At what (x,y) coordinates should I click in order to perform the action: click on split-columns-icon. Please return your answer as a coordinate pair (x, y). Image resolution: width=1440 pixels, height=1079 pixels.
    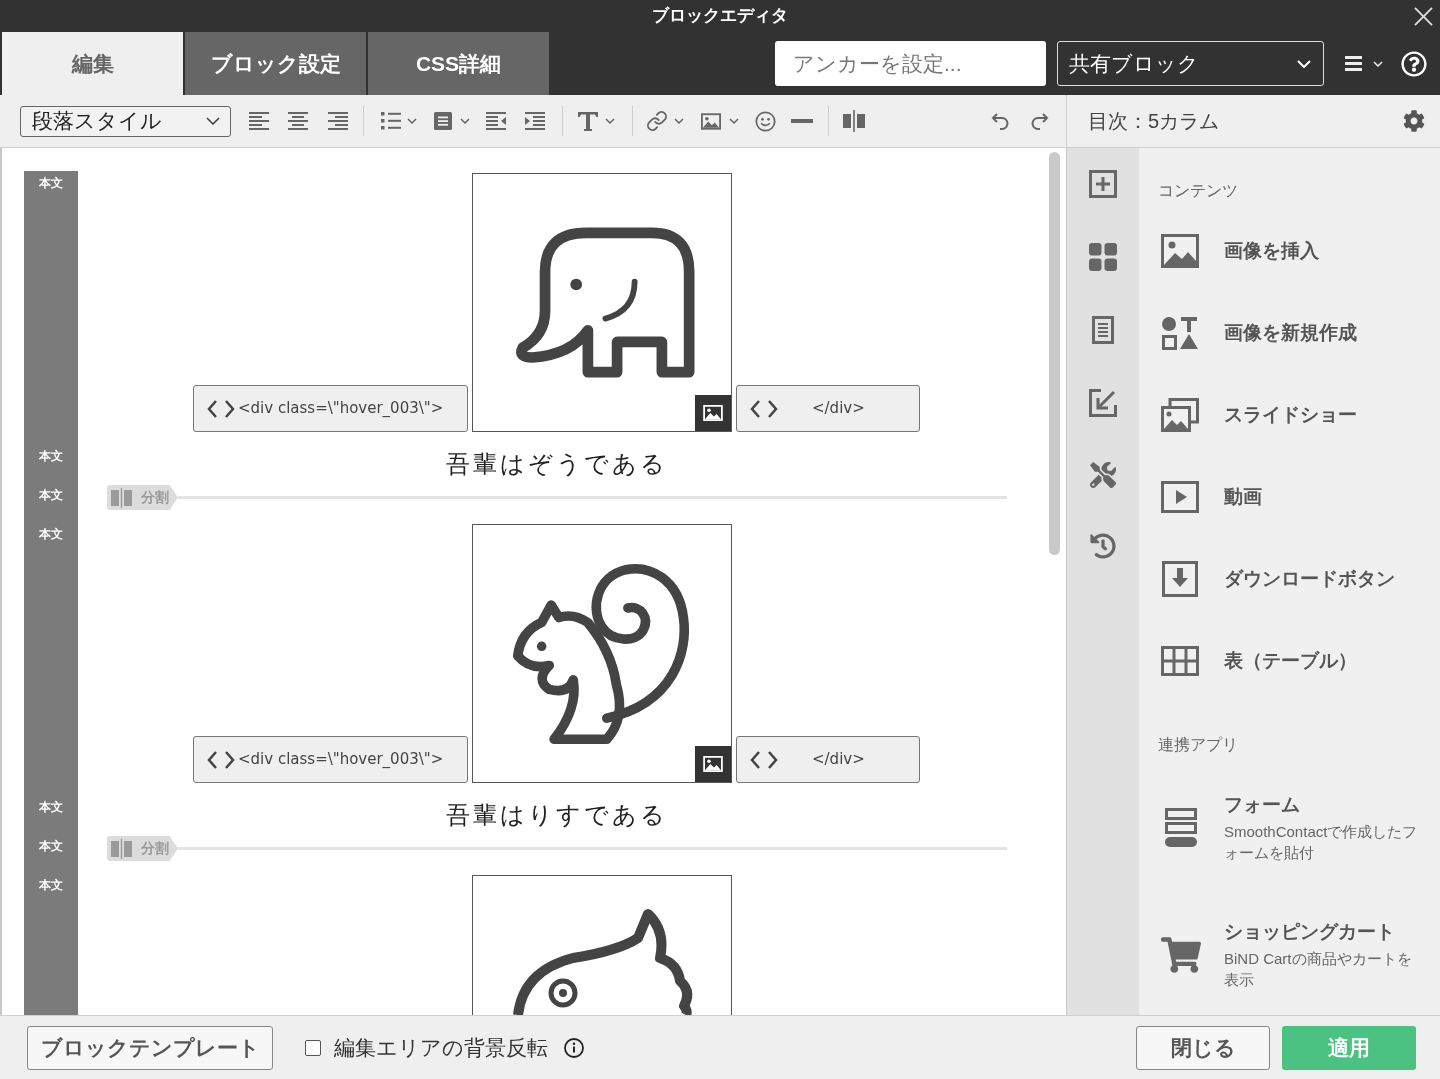
    Looking at the image, I should click on (854, 121).